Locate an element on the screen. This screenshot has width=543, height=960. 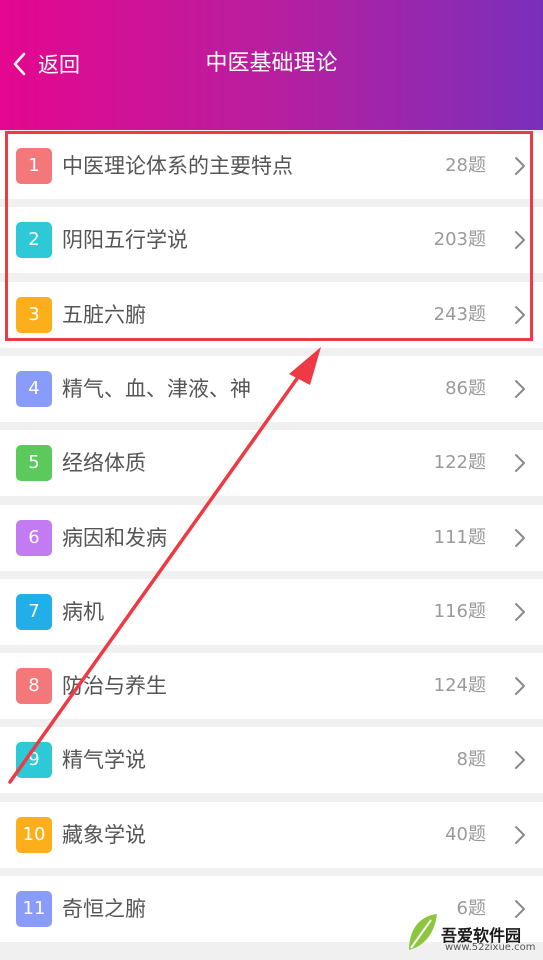
page-title: 中医基础理论 is located at coordinates (271, 63).